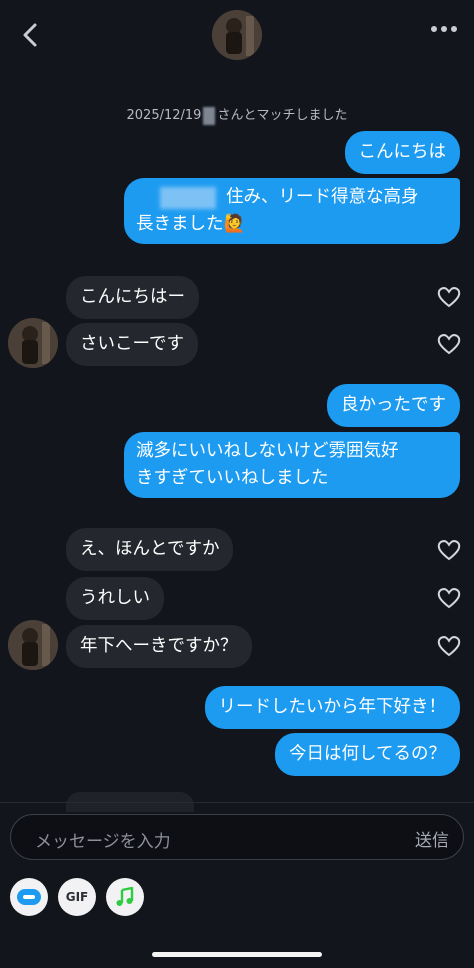 The height and width of the screenshot is (968, 474). What do you see at coordinates (164, 115) in the screenshot?
I see `match-date: 2025/12/19` at bounding box center [164, 115].